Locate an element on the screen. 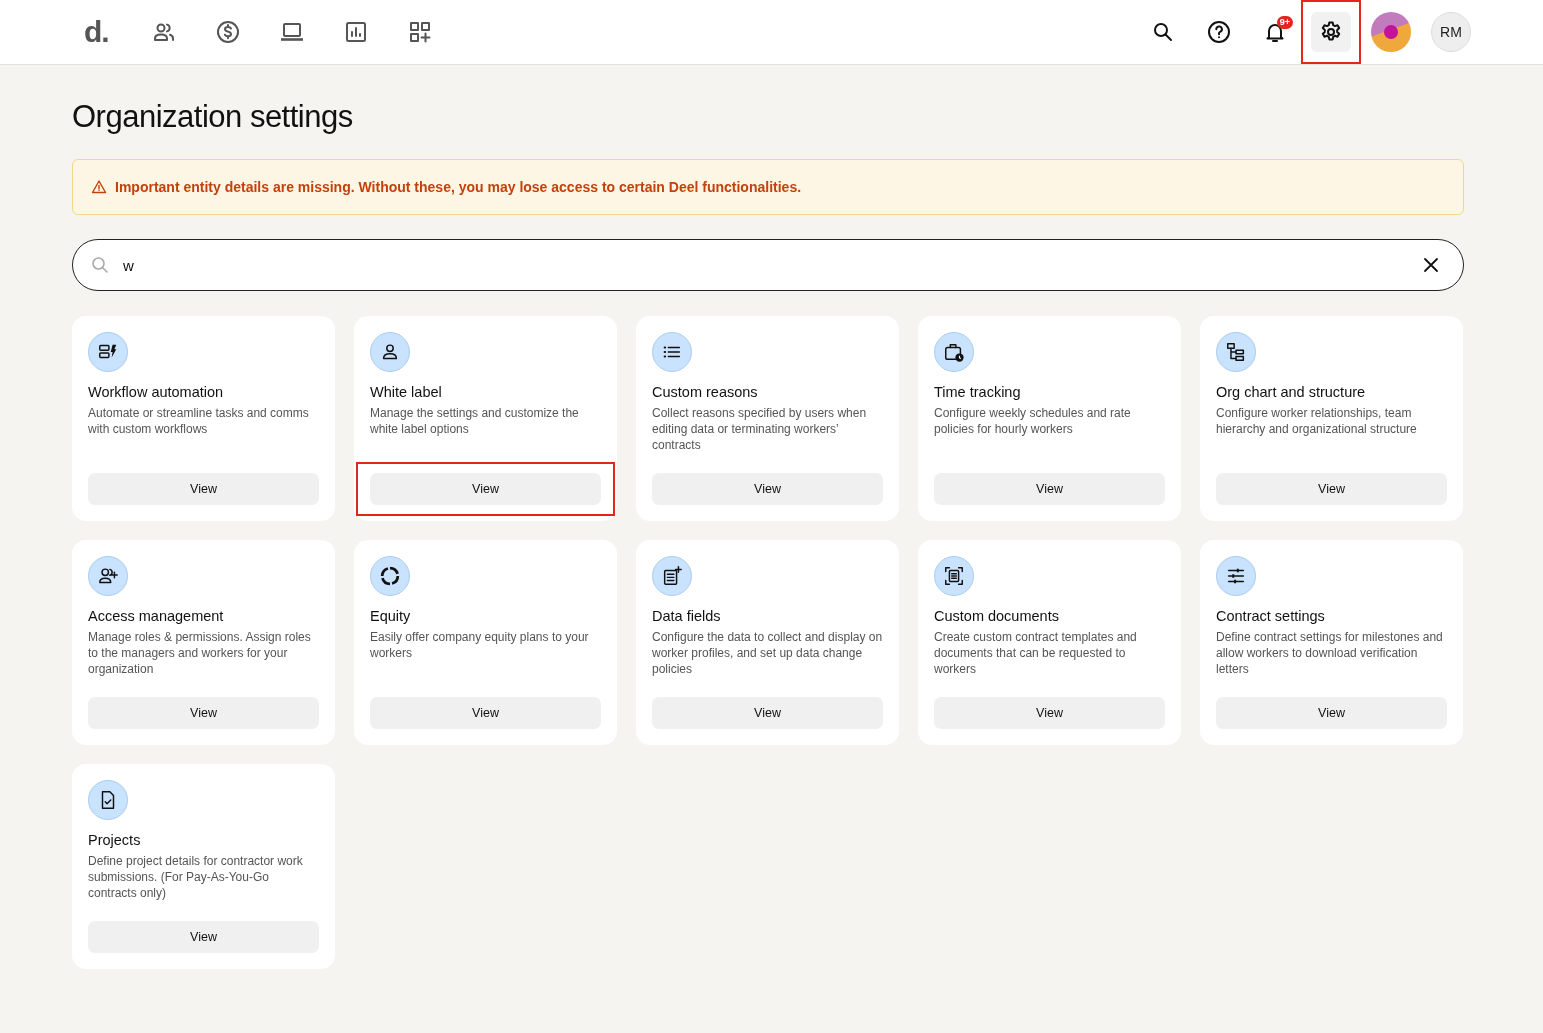 This screenshot has width=1543, height=1033. page-title: Organization settings is located at coordinates (213, 117).